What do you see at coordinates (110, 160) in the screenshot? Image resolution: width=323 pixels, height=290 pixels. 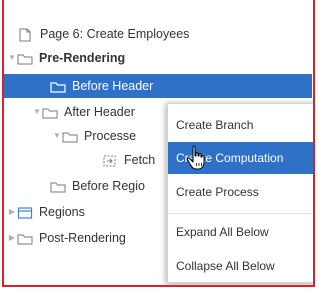 I see `fetch-icon` at bounding box center [110, 160].